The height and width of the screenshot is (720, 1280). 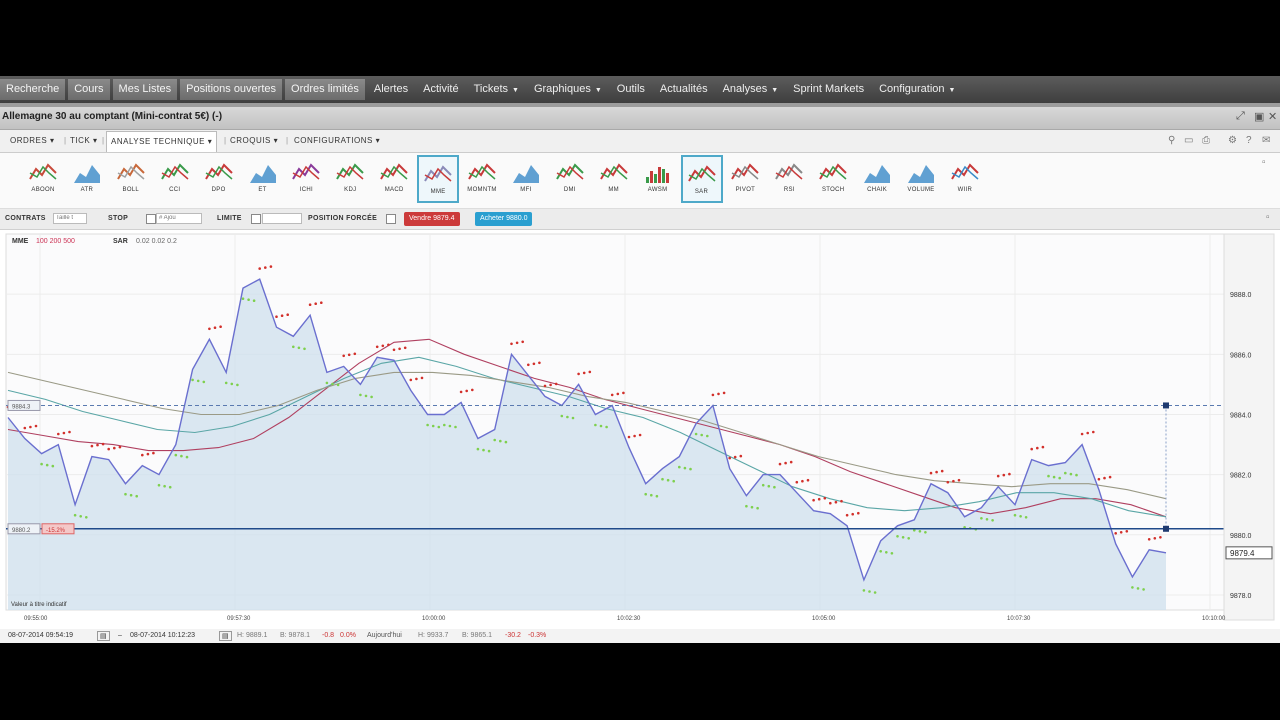 I want to click on indicator-atr: ATR, so click(x=87, y=179).